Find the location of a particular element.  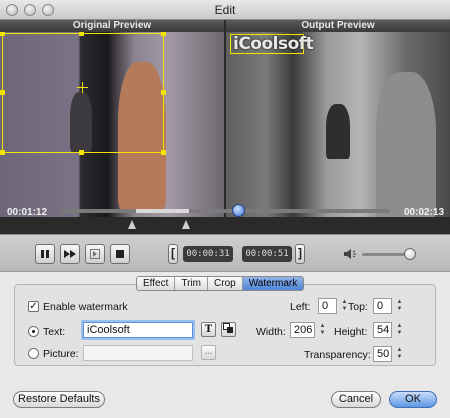

total-time: 00:02:13 is located at coordinates (424, 212).